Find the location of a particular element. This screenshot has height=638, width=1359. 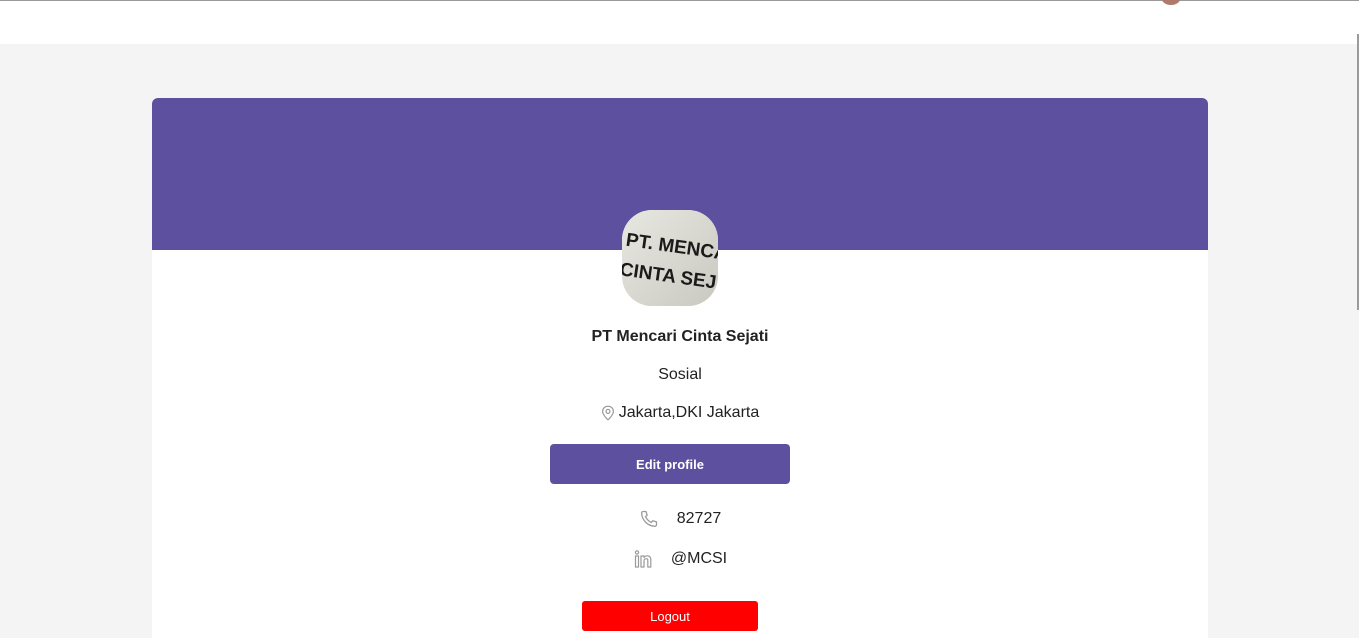

linkedin-row: @MCSI is located at coordinates (680, 559).